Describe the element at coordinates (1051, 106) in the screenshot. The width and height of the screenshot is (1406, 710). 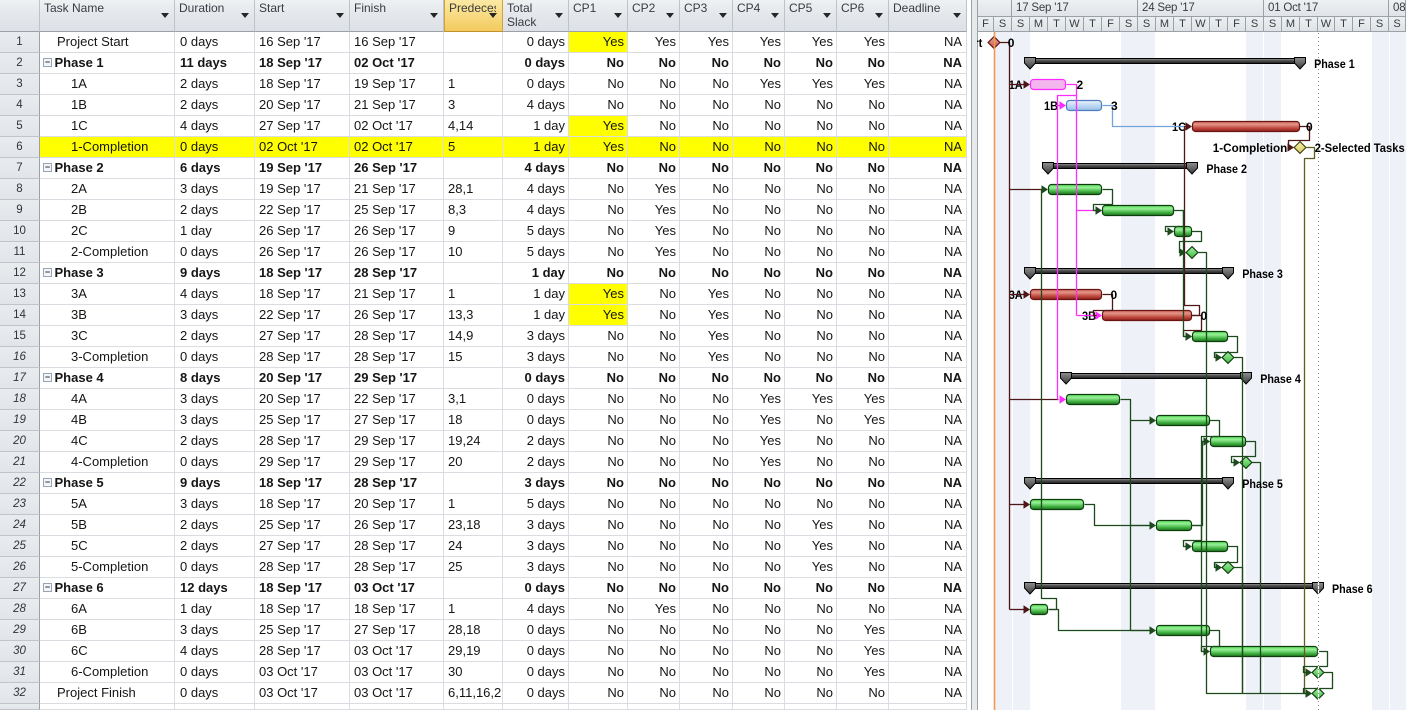
I see `svg-text: 1B` at that location.